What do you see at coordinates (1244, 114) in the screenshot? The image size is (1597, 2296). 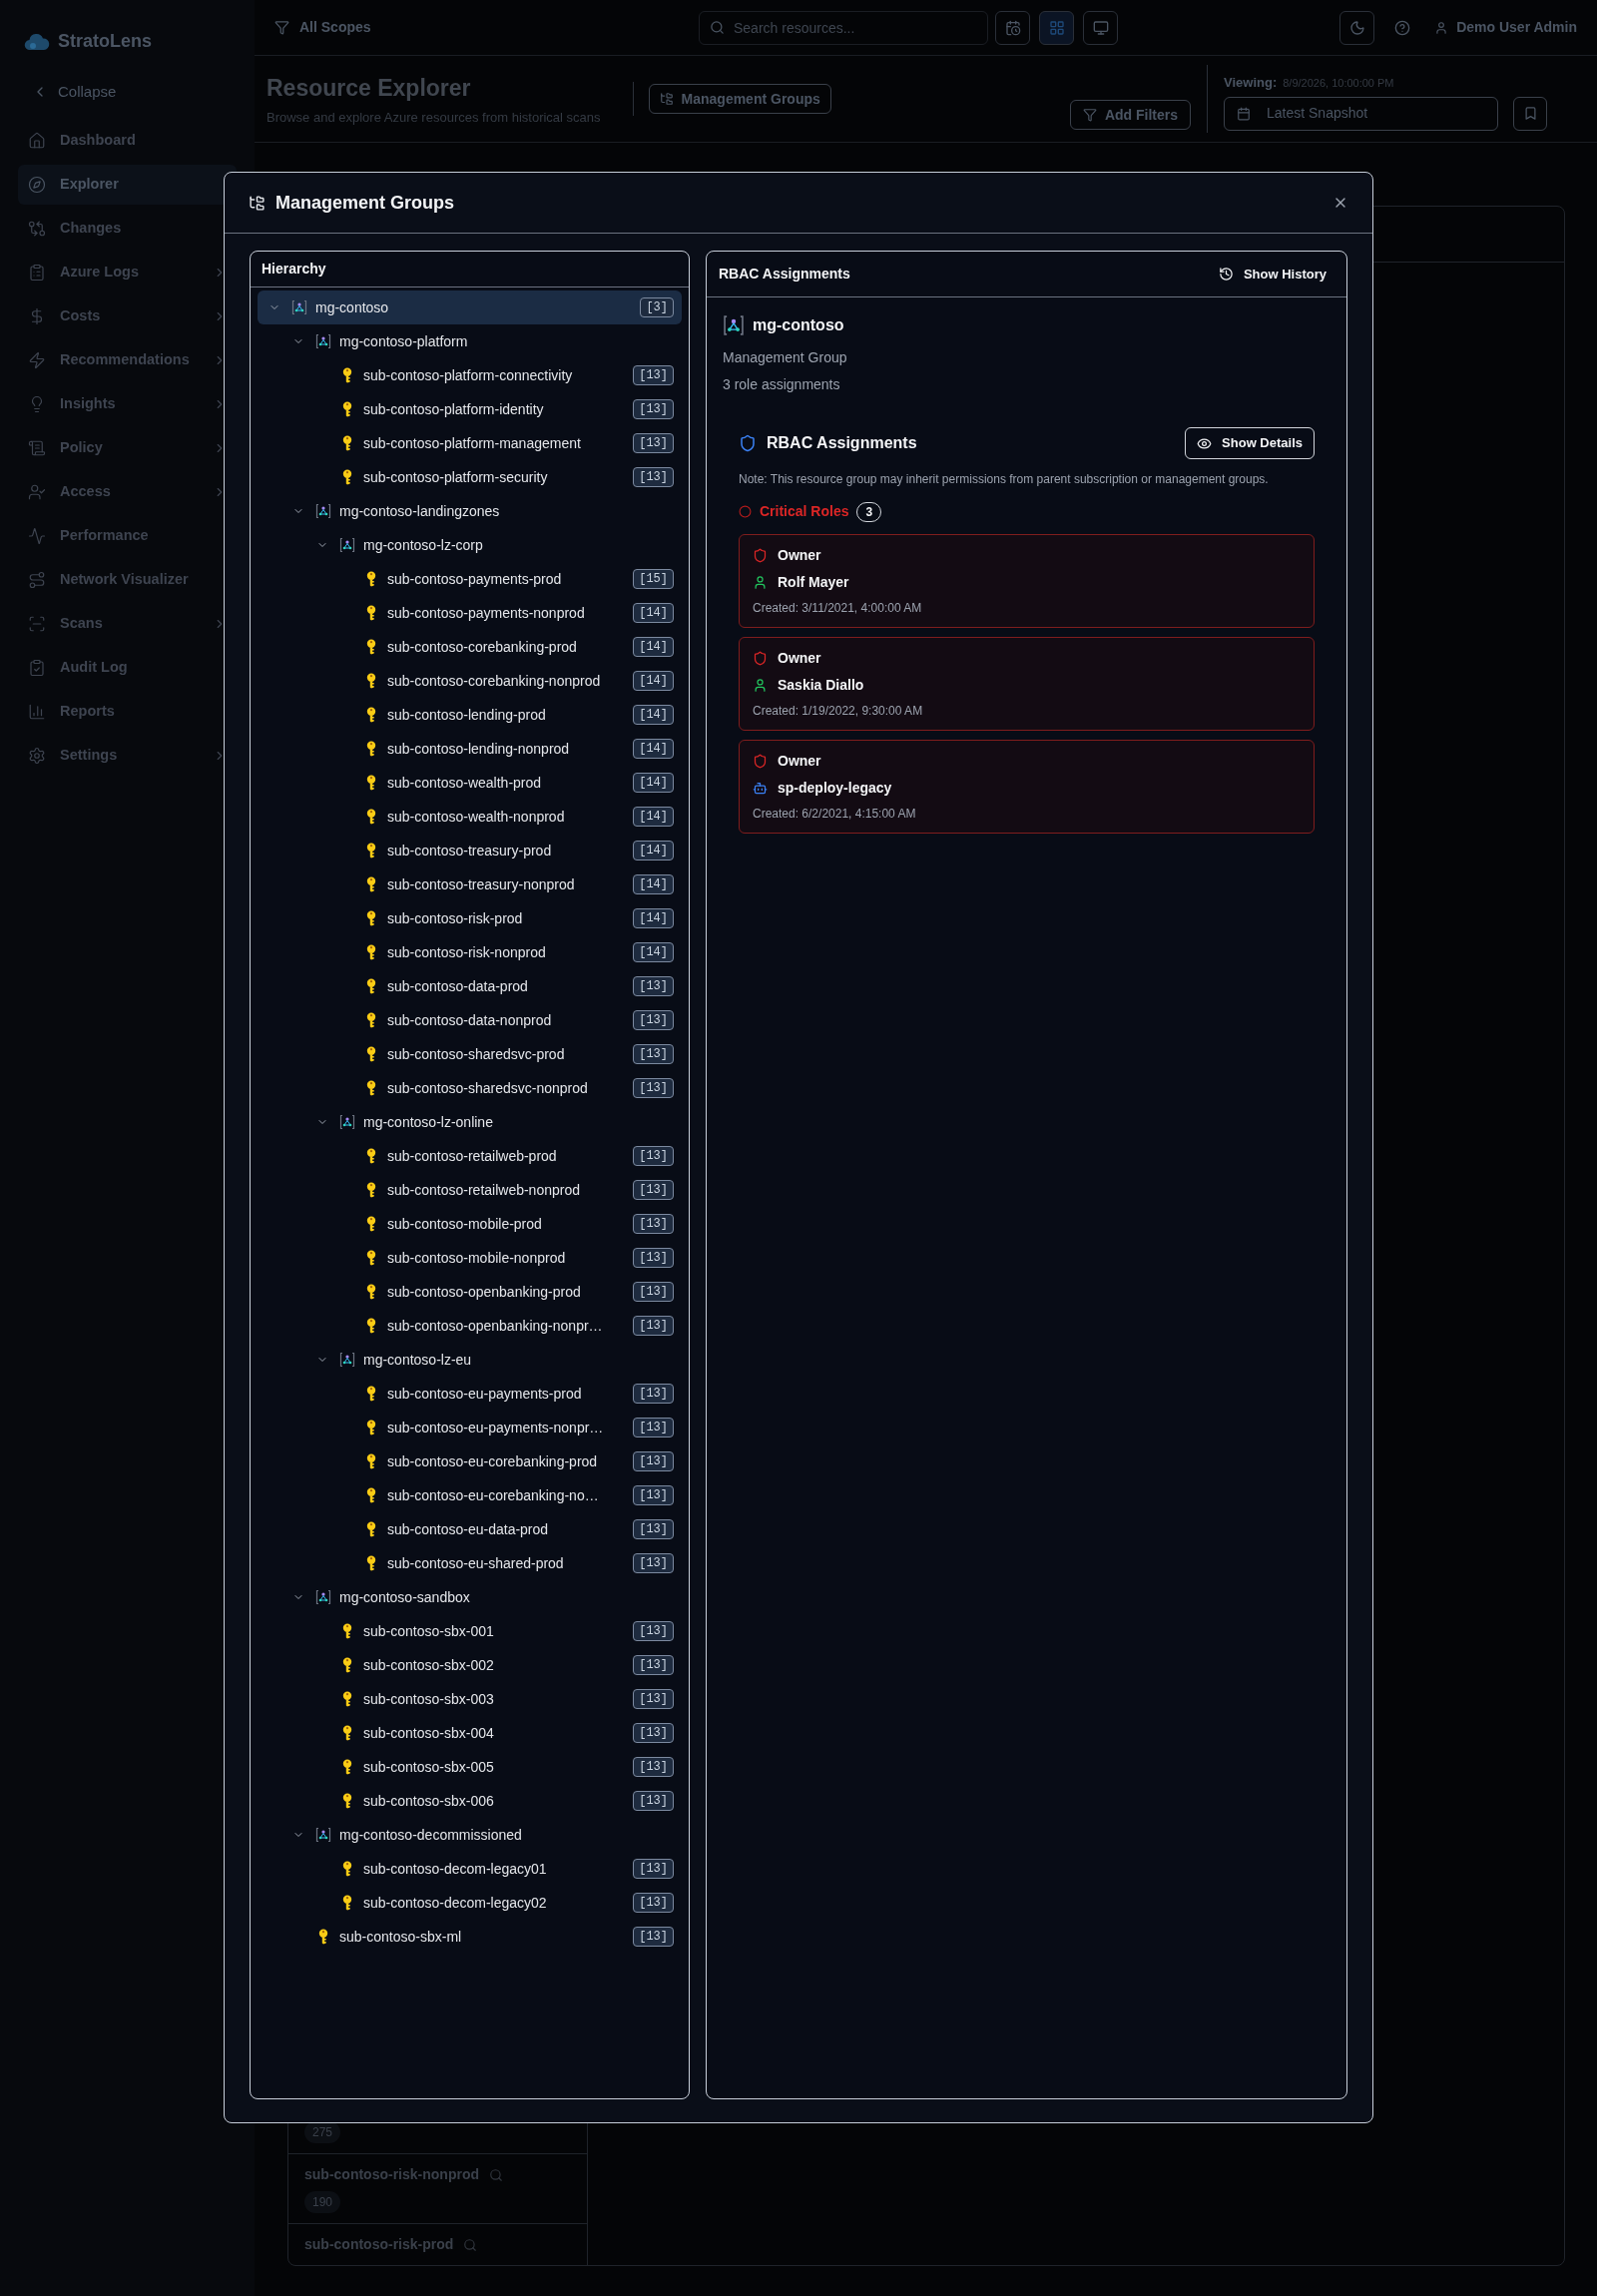 I see `calendar-icon` at bounding box center [1244, 114].